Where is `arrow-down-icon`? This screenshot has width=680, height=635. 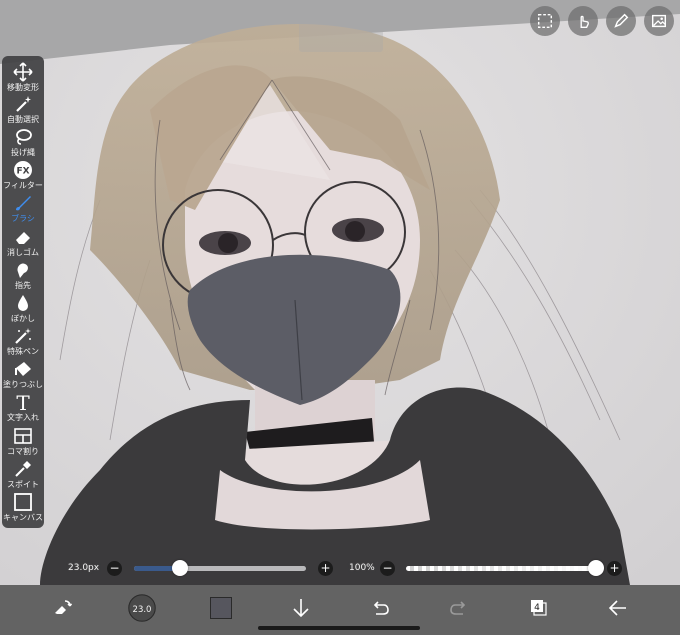
arrow-down-icon is located at coordinates (301, 608).